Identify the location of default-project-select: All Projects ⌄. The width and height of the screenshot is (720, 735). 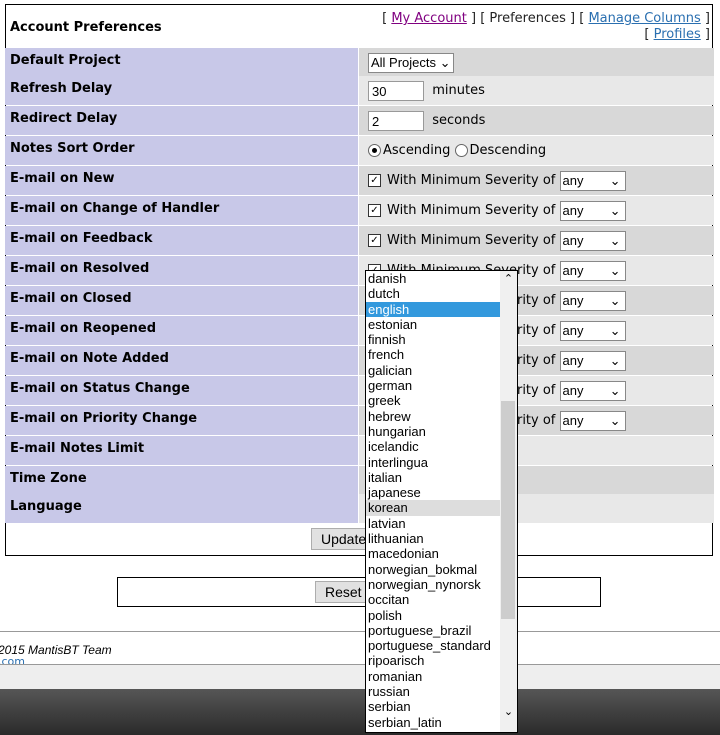
(411, 62).